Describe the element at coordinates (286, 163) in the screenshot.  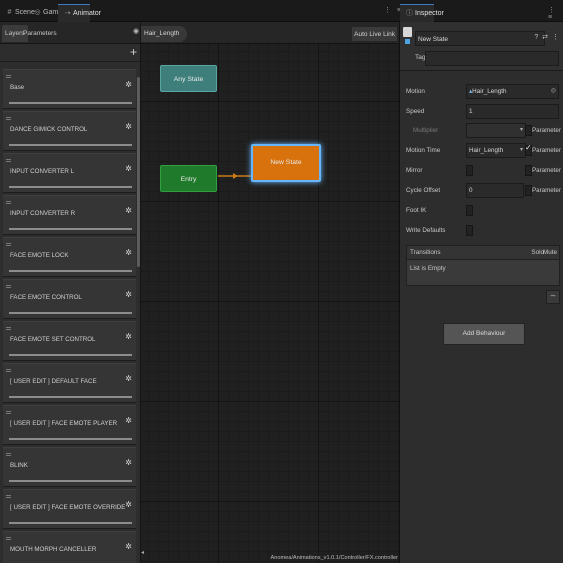
I see `new-state-node: New State` at that location.